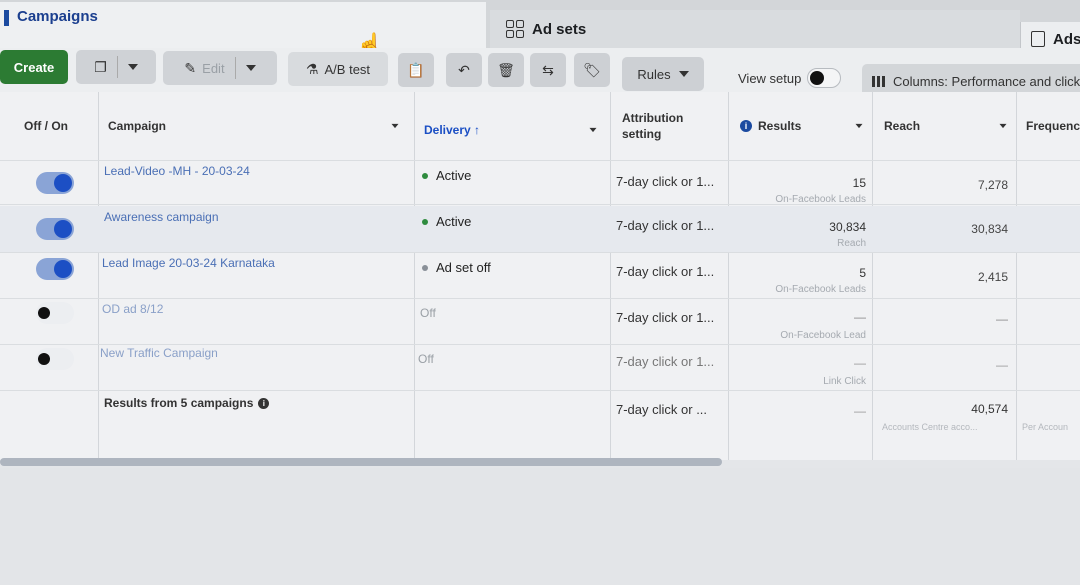 Image resolution: width=1080 pixels, height=585 pixels. I want to click on campaign-name-link: New Traffic Campaign, so click(159, 353).